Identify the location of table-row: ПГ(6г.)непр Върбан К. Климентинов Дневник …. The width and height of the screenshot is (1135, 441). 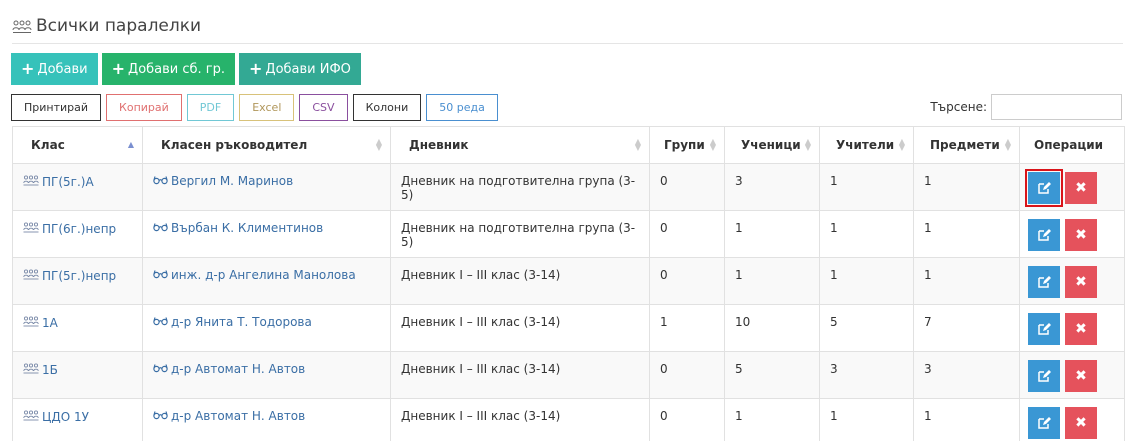
(568, 234).